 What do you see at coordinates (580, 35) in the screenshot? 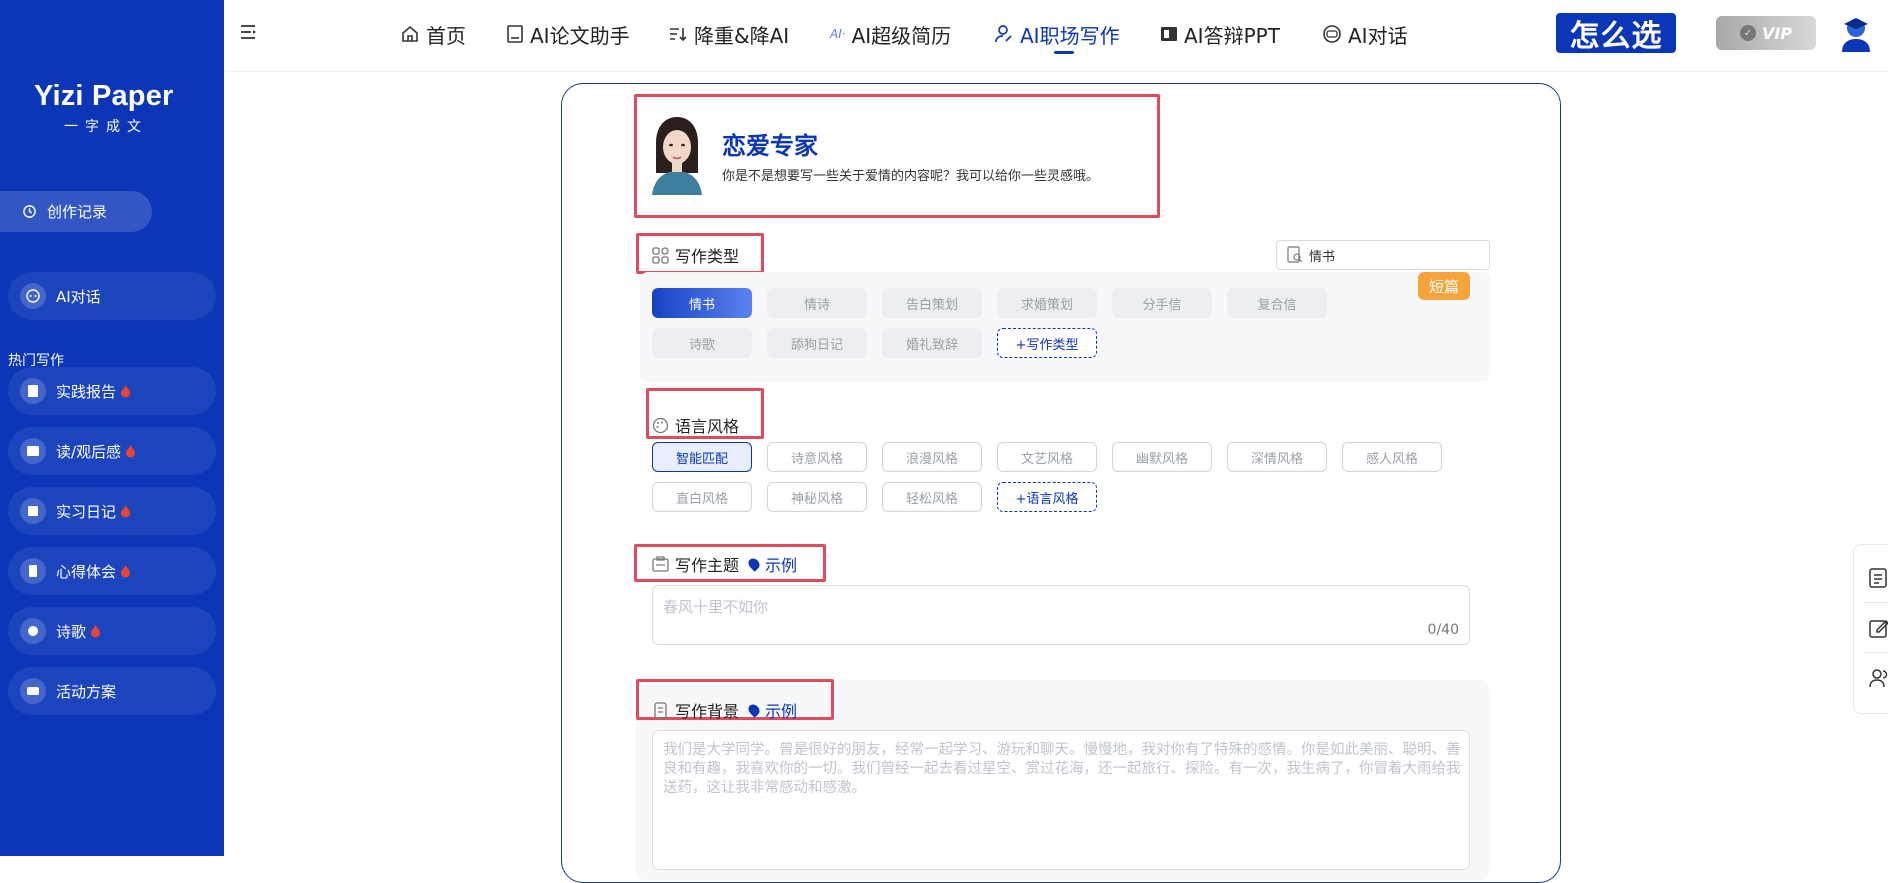
I see `nav-label: AI论文助手` at bounding box center [580, 35].